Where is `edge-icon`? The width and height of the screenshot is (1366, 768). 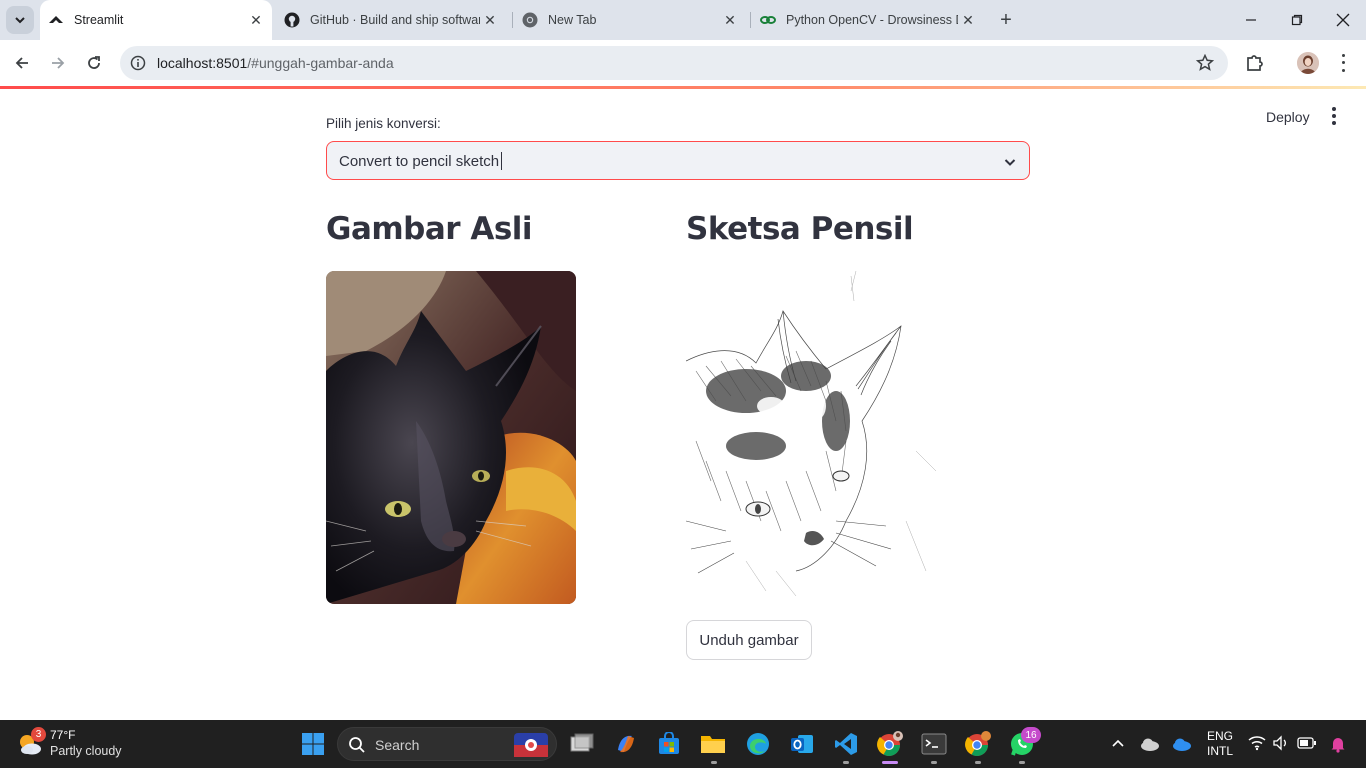 edge-icon is located at coordinates (758, 744).